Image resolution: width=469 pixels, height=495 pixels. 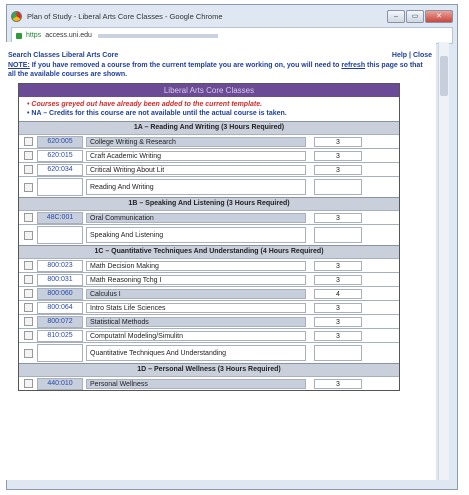 What do you see at coordinates (68, 35) in the screenshot?
I see `url-host: access.uni.edu` at bounding box center [68, 35].